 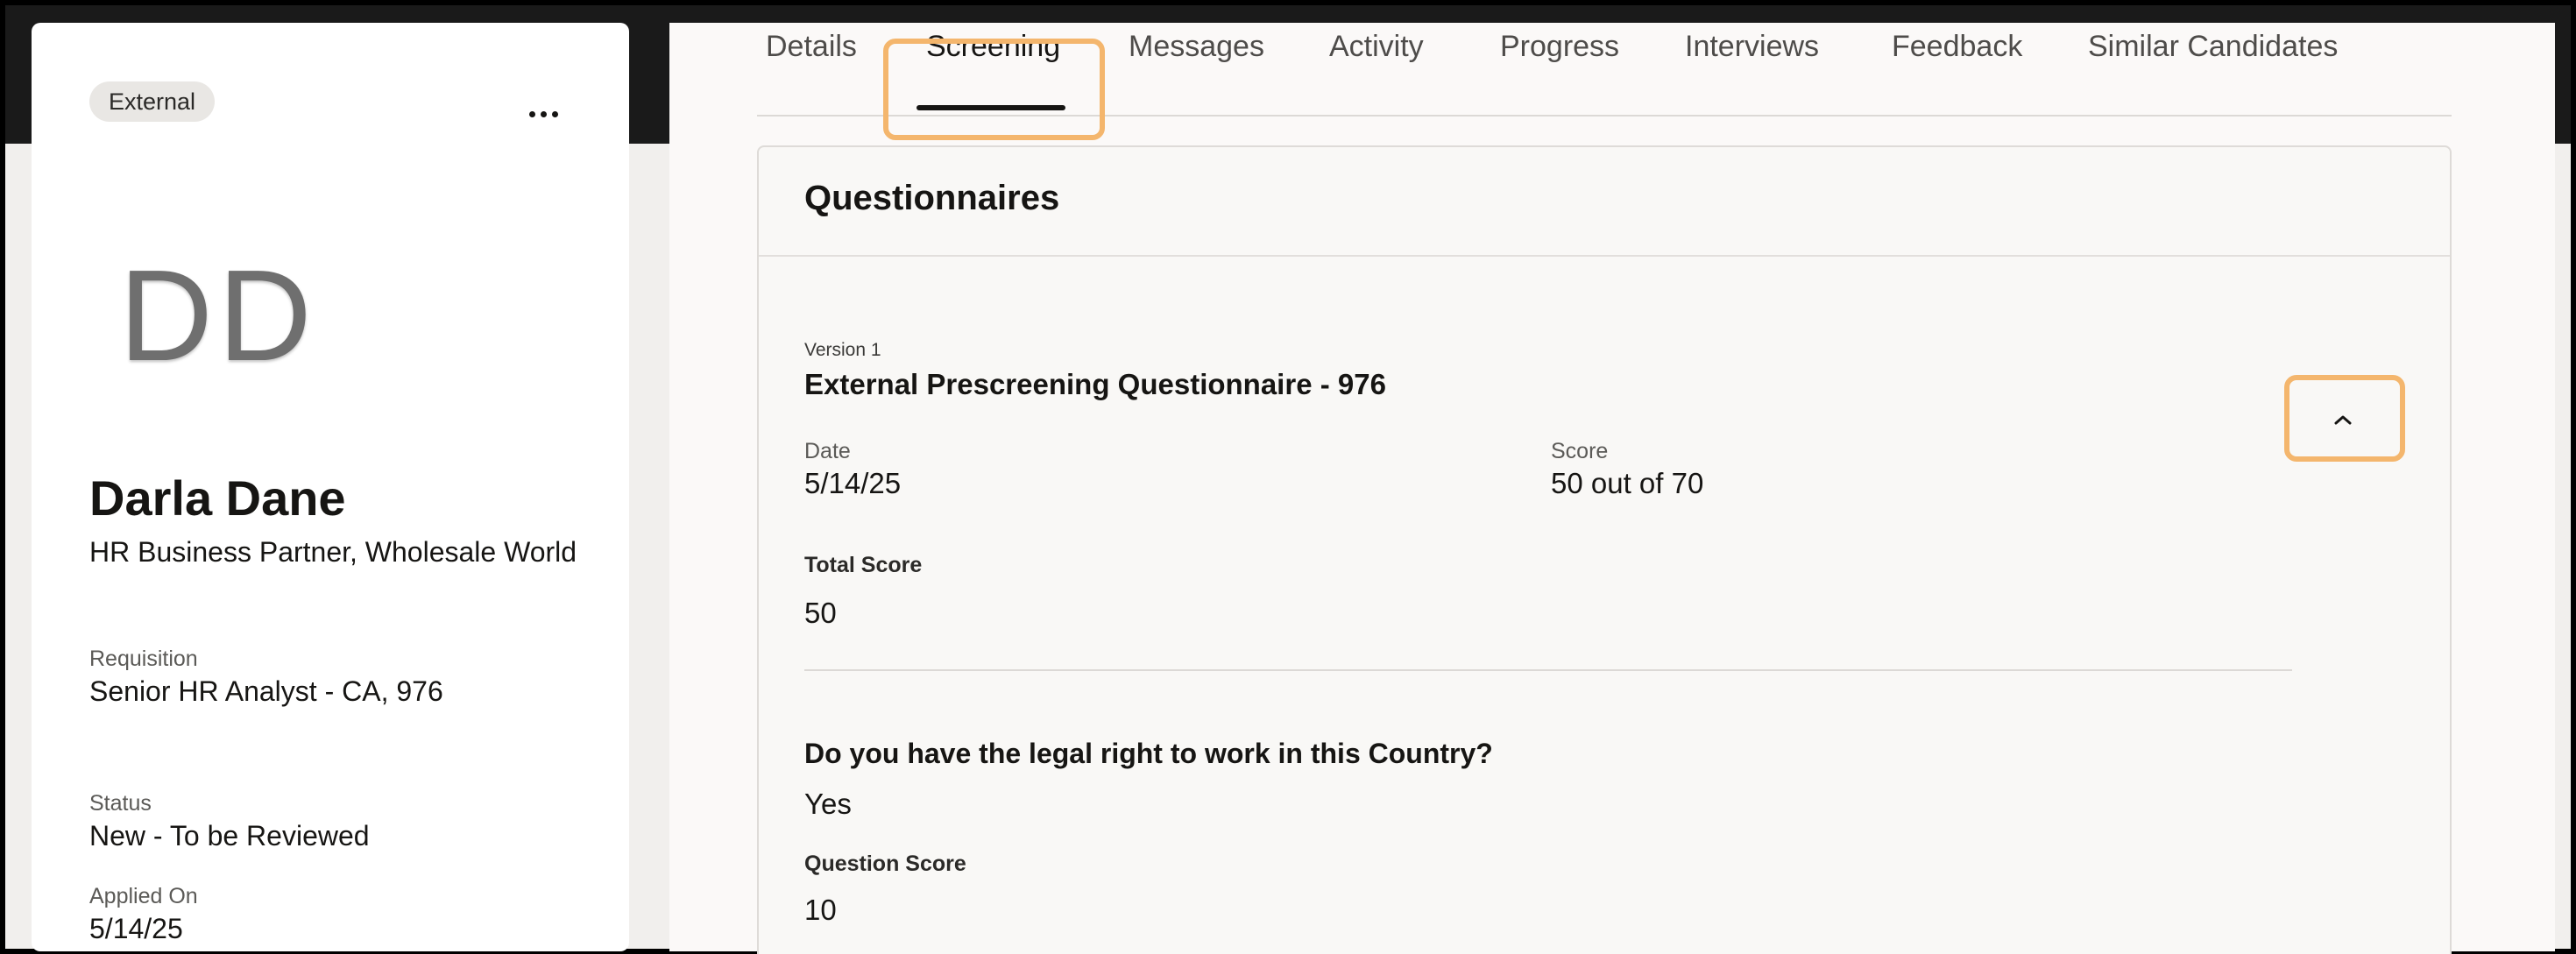 What do you see at coordinates (266, 691) in the screenshot?
I see `requisition-value: Senior HR Analyst - CA, 976` at bounding box center [266, 691].